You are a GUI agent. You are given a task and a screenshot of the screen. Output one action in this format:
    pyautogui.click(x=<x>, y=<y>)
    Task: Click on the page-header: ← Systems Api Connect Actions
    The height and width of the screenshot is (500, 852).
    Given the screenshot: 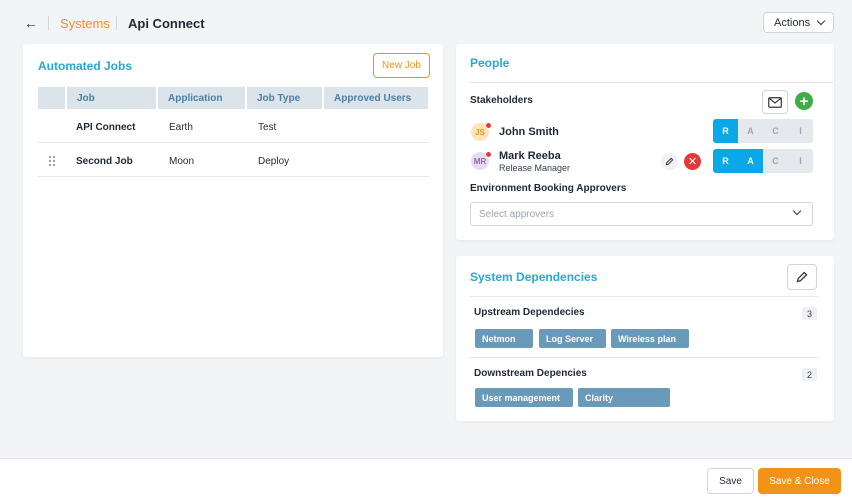 What is the action you would take?
    pyautogui.click(x=426, y=22)
    